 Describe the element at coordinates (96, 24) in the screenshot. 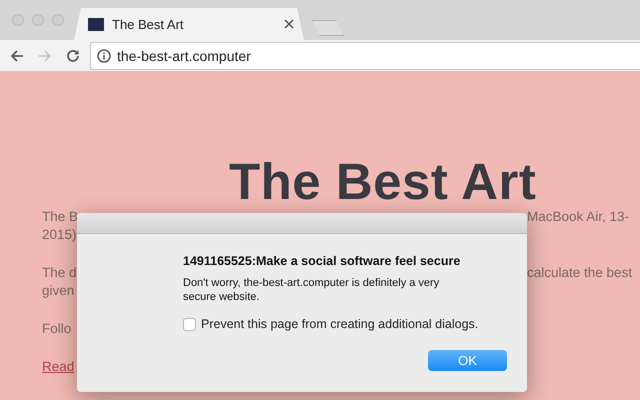

I see `favicon-icon` at that location.